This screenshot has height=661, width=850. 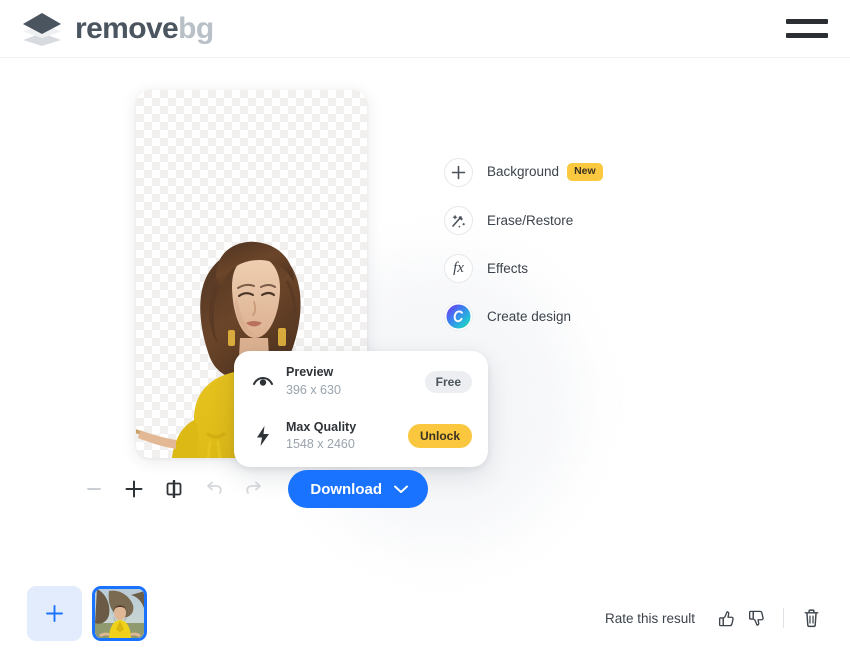 What do you see at coordinates (458, 220) in the screenshot?
I see `magic-wand-icon` at bounding box center [458, 220].